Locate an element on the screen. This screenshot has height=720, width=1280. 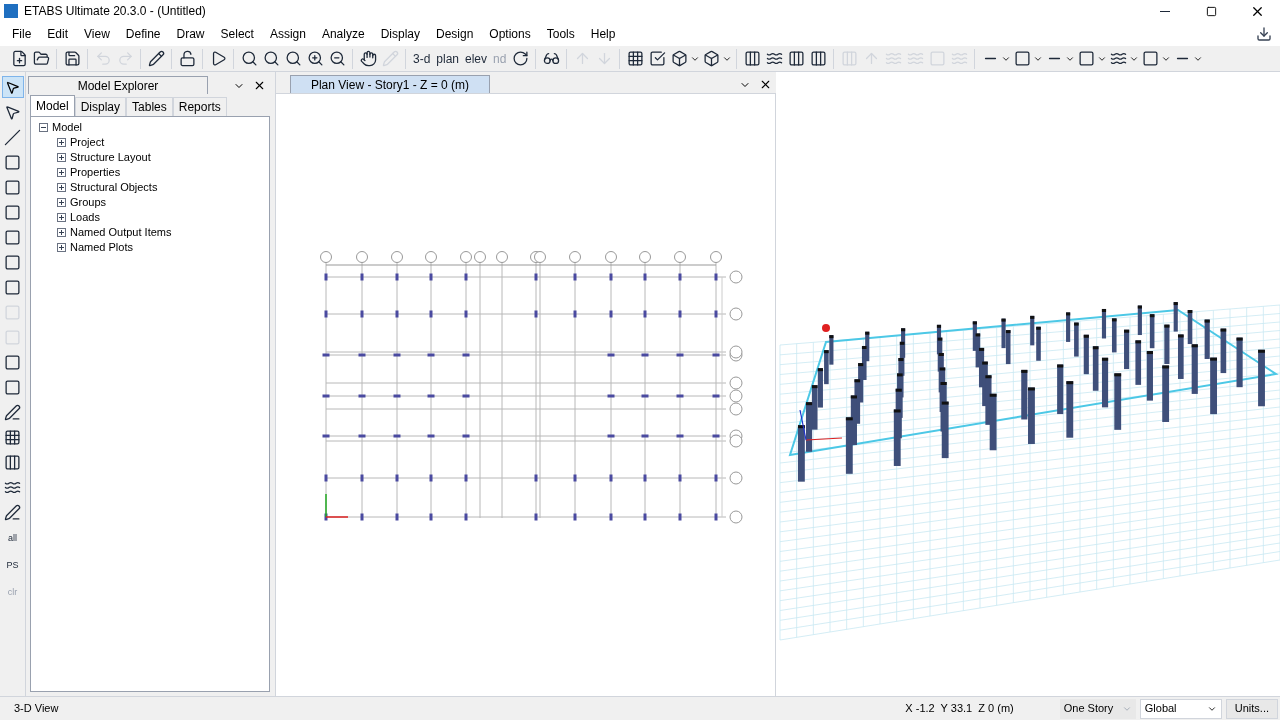
menu-item: Edit is located at coordinates (58, 34).